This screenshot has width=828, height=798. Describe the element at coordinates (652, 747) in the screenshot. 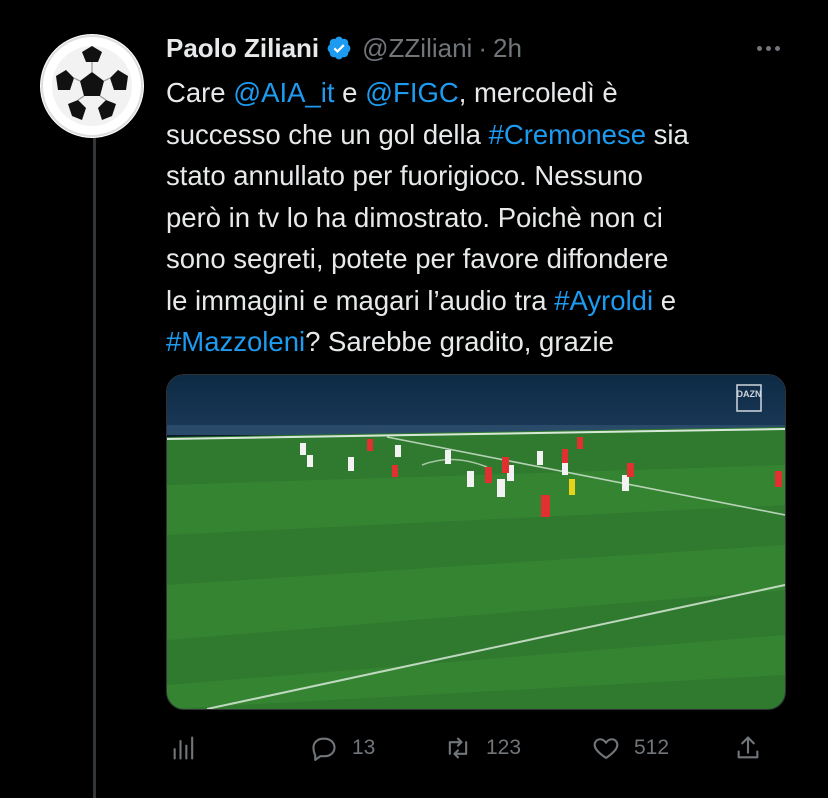

I see `like-count: 512` at that location.